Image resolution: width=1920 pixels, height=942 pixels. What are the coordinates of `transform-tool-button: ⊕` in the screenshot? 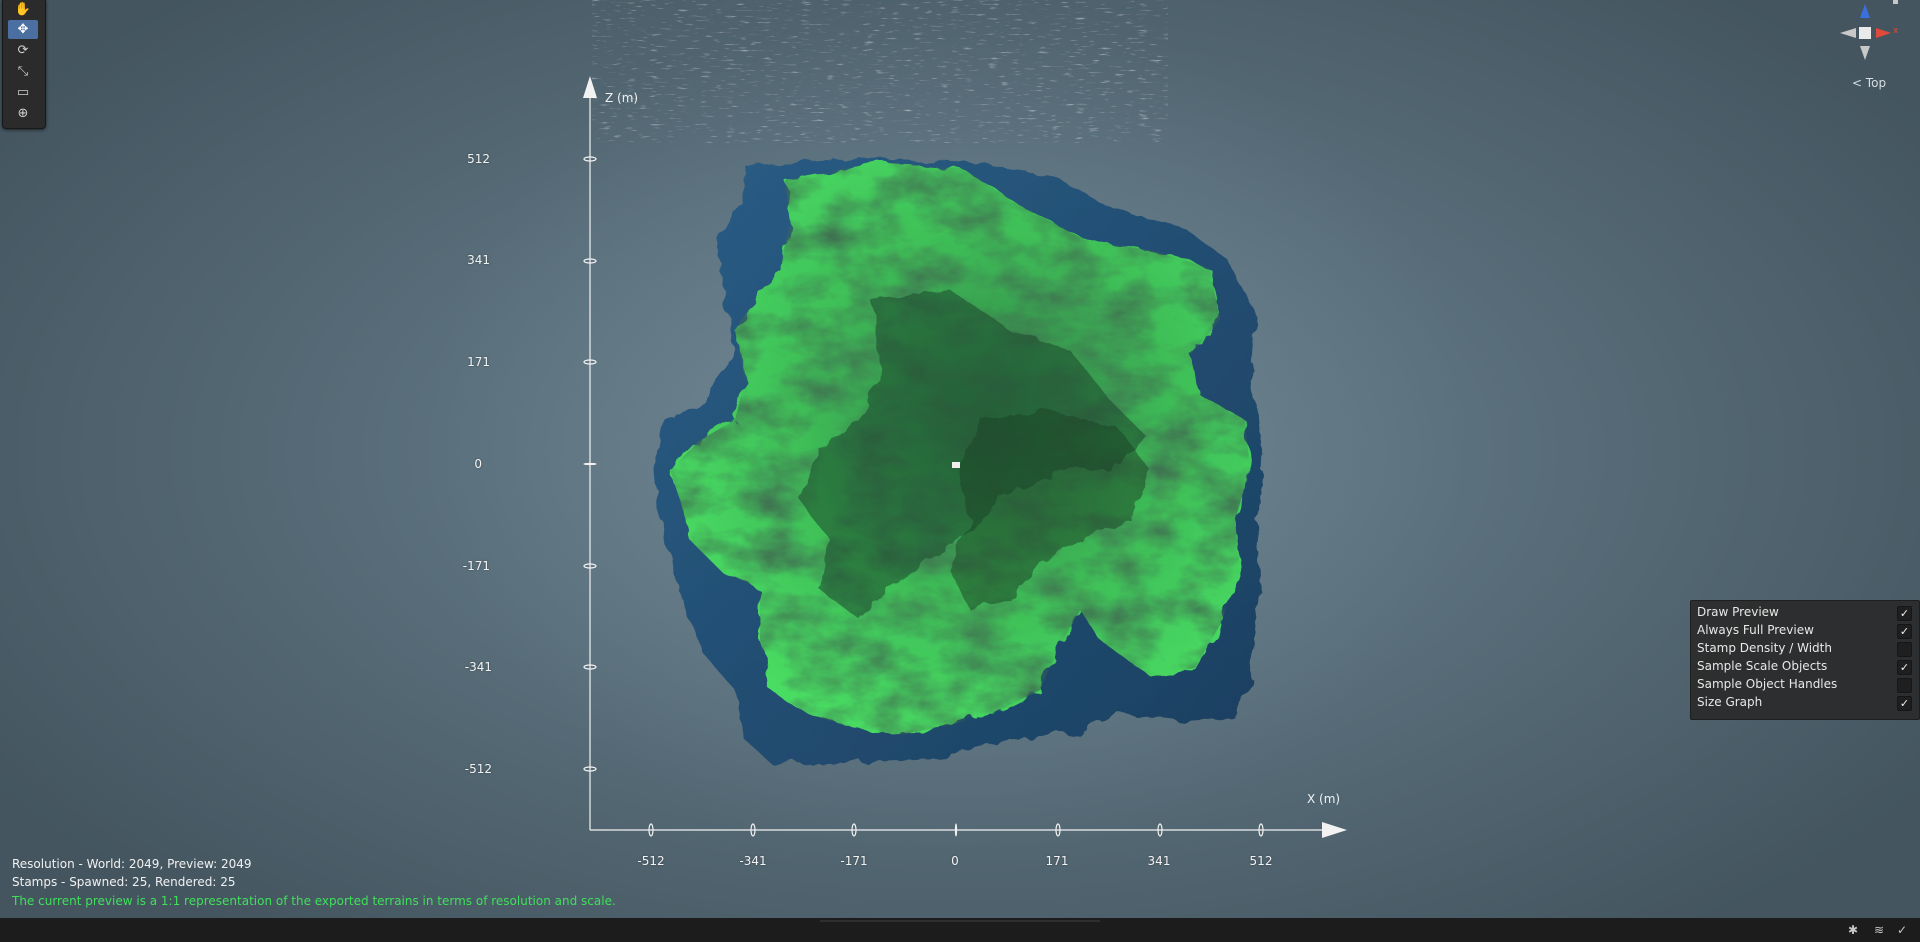 It's located at (23, 113).